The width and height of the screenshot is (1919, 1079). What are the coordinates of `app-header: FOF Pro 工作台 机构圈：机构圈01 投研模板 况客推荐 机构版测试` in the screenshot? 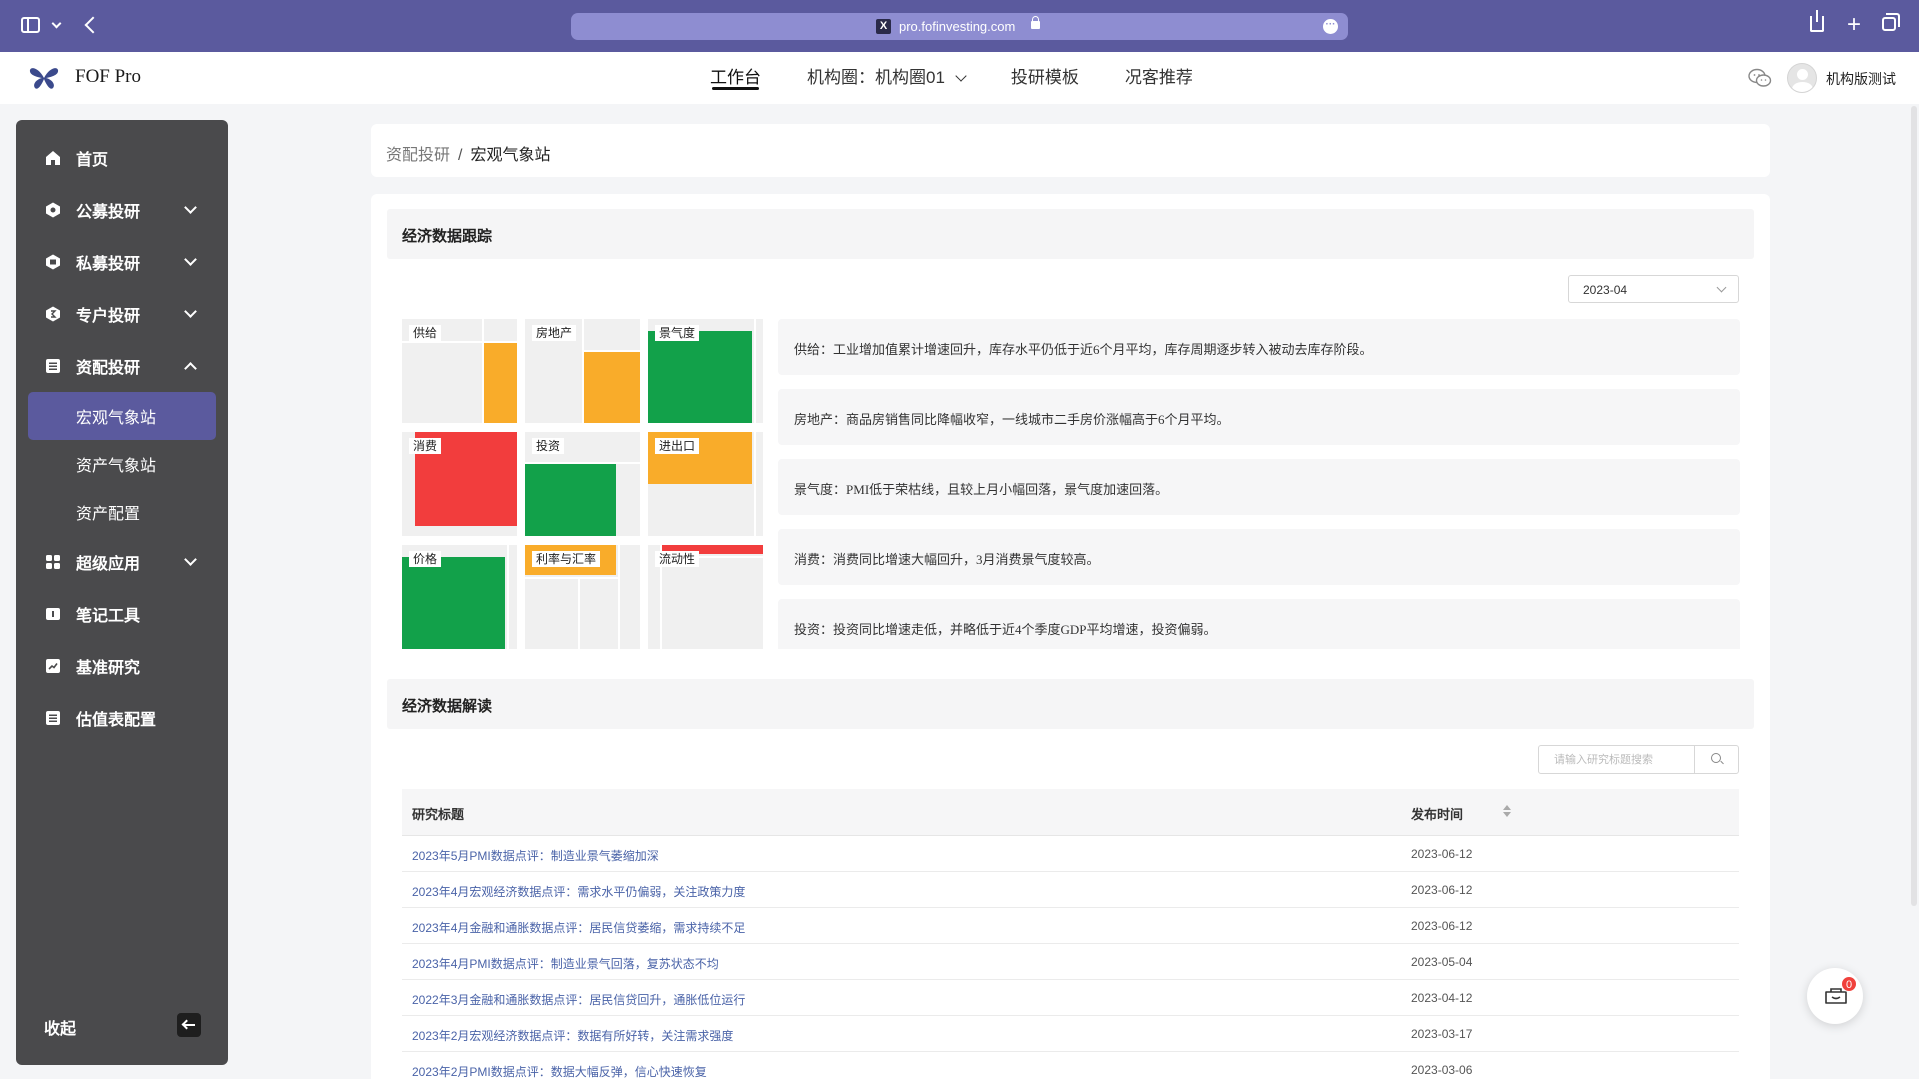 It's located at (959, 78).